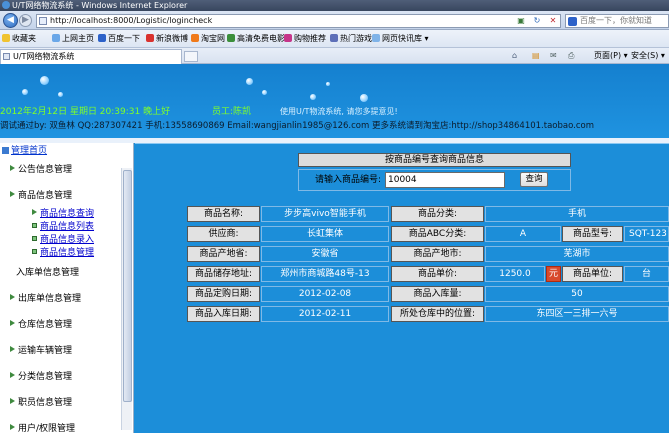  Describe the element at coordinates (91, 56) in the screenshot. I see `tab-logistics: U/T网络物流系统` at that location.